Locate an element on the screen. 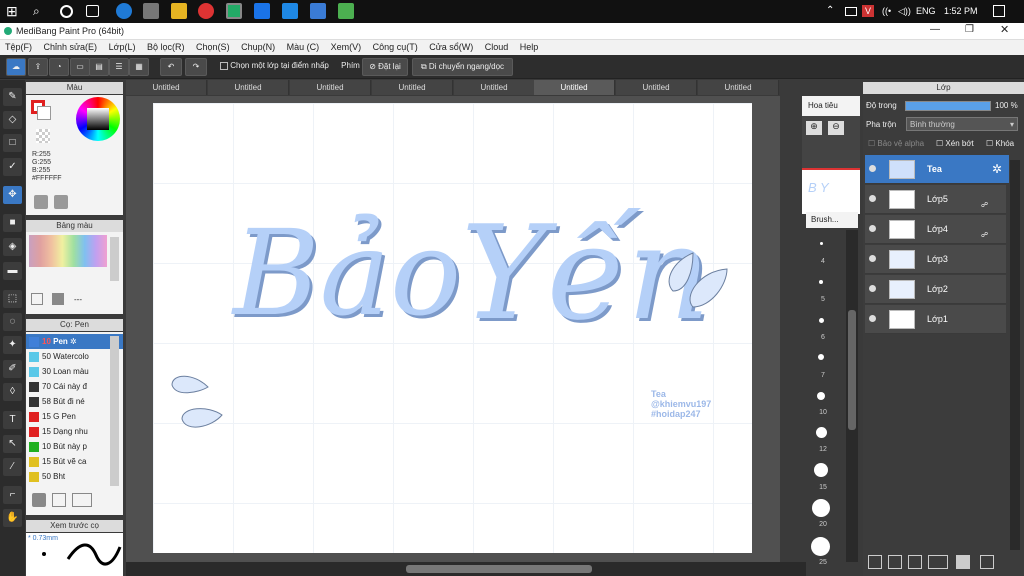 This screenshot has width=1024, height=576. select-layer-checkbox is located at coordinates (224, 65).